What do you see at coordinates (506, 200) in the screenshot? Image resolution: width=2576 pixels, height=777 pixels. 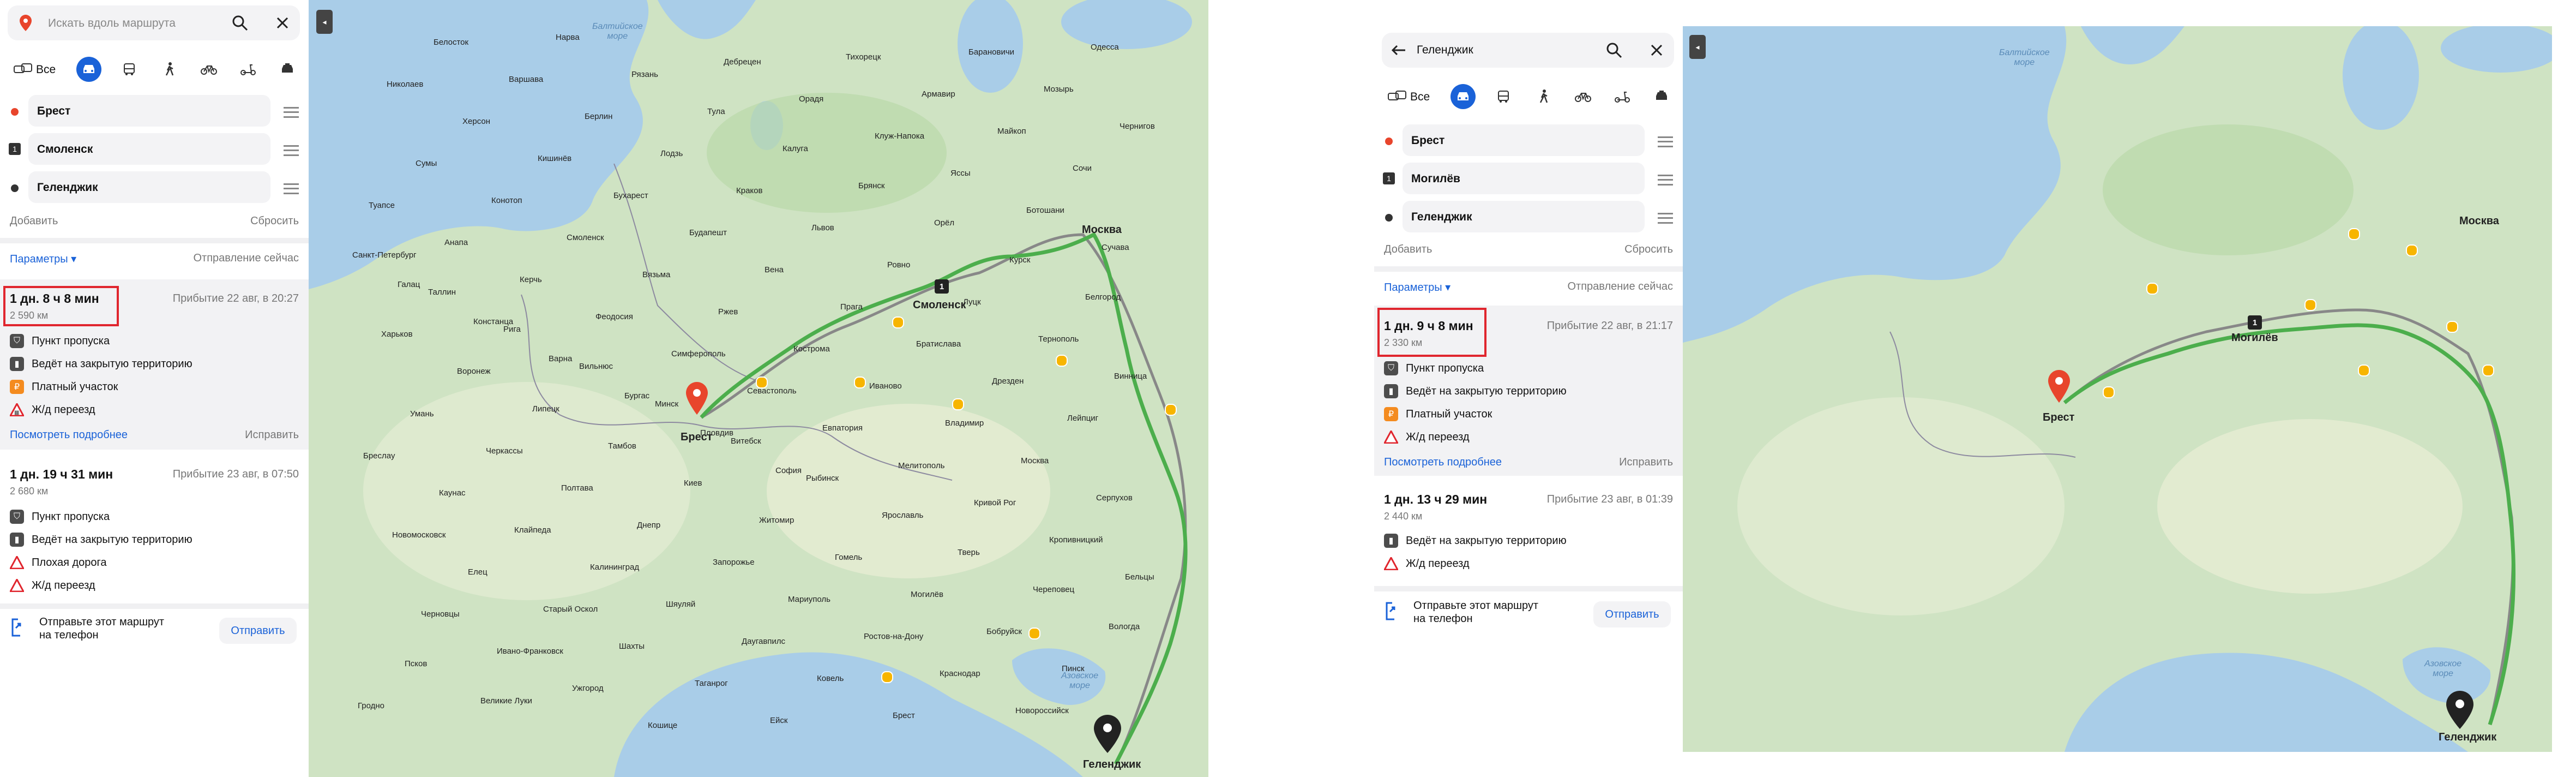 I see `map-place-label: Конотоп` at bounding box center [506, 200].